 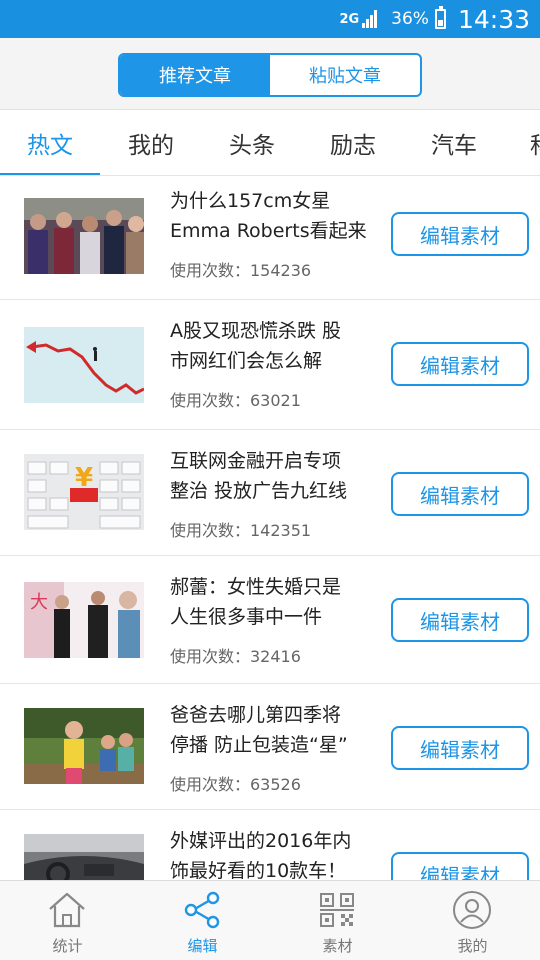 I want to click on article-title: 外媒评出的2016年内 饰最好看的10款车！, so click(x=261, y=855).